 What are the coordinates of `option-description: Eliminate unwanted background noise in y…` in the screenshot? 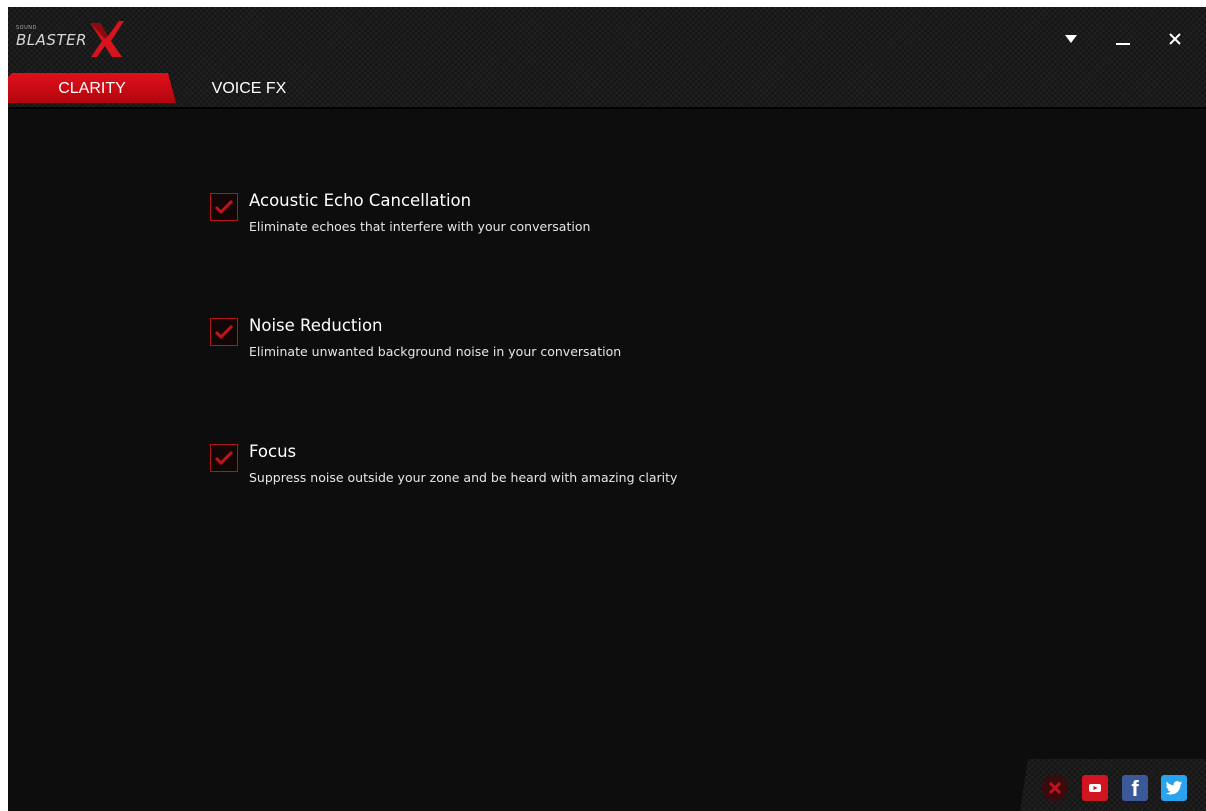 It's located at (435, 351).